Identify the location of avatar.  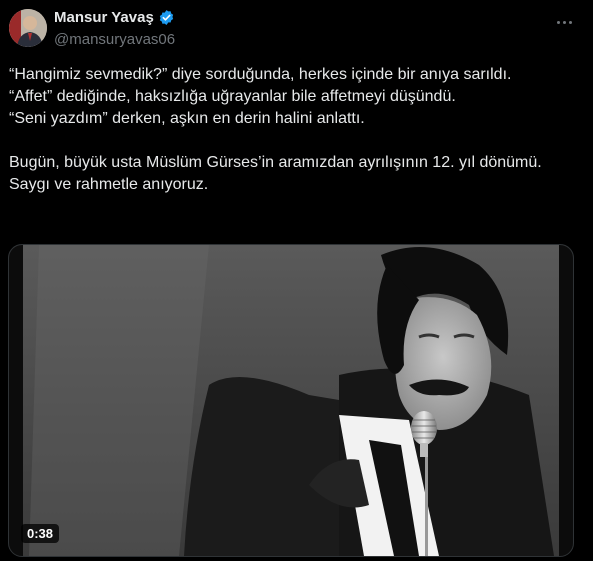
(28, 28).